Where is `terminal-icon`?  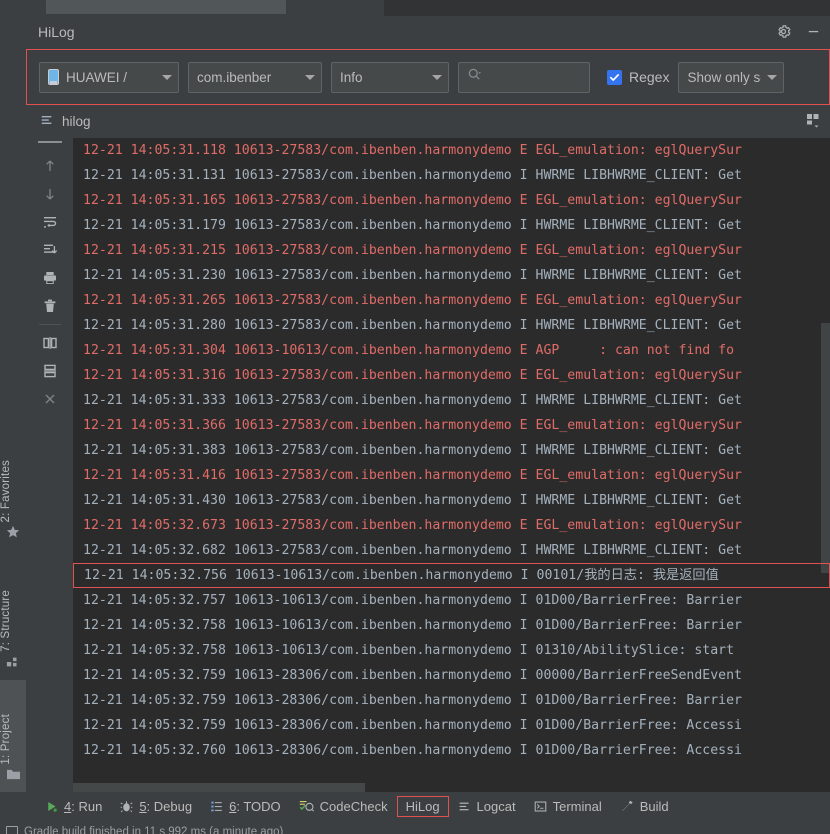
terminal-icon is located at coordinates (540, 806).